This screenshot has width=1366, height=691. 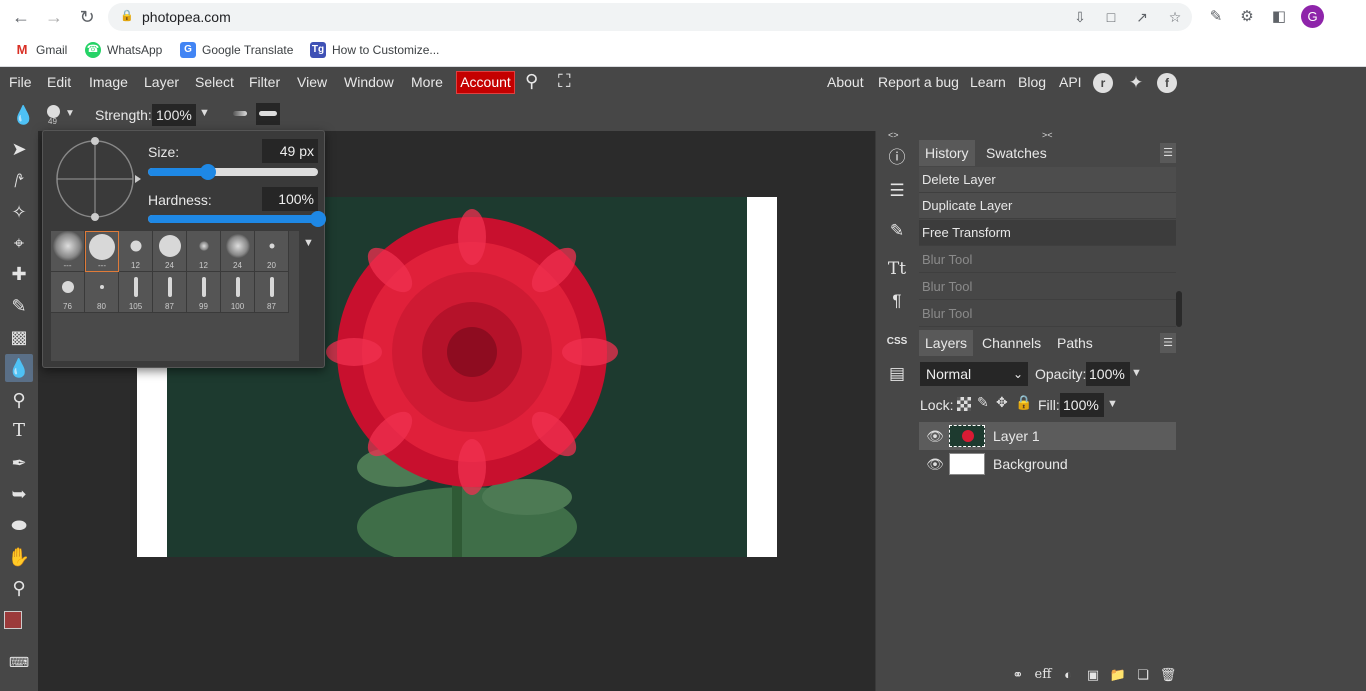 I want to click on menu-layer: Layer, so click(x=161, y=82).